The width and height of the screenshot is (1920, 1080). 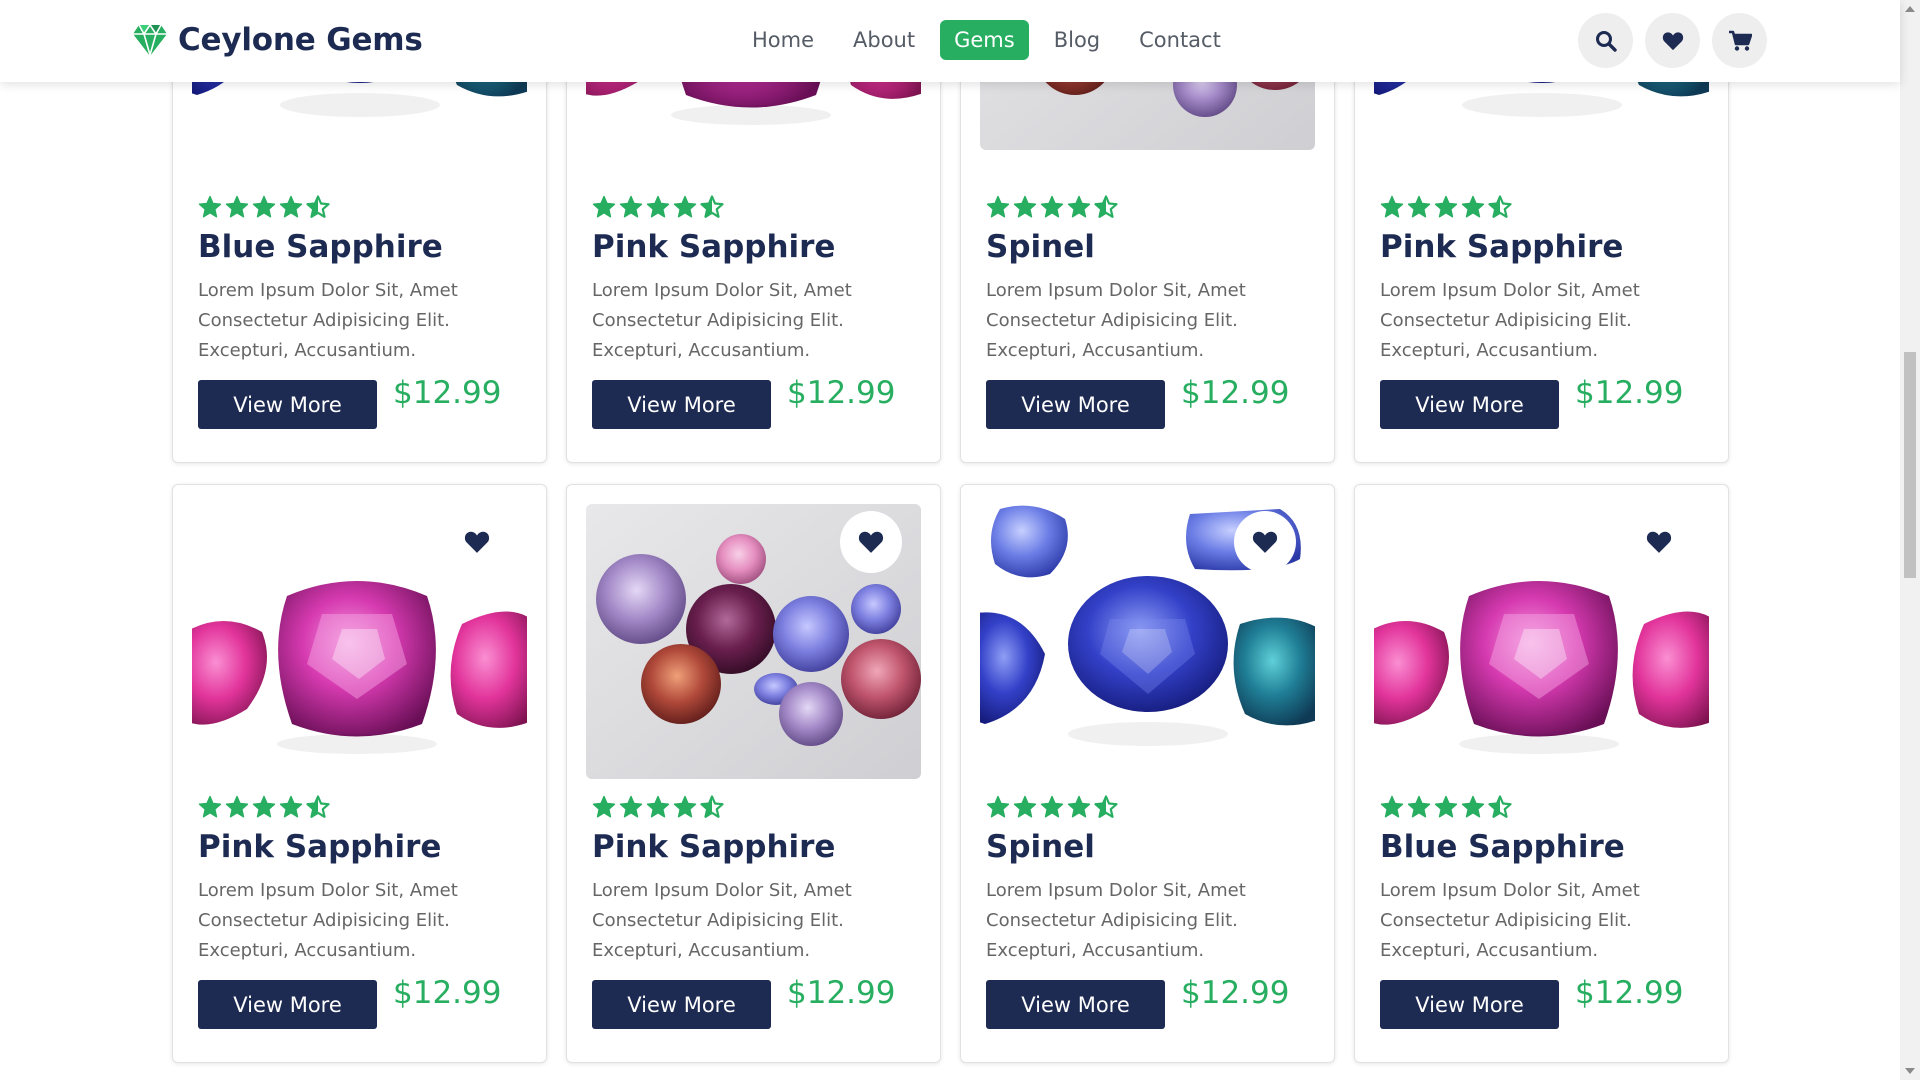 What do you see at coordinates (1910, 1071) in the screenshot?
I see `scroll-down-arrow` at bounding box center [1910, 1071].